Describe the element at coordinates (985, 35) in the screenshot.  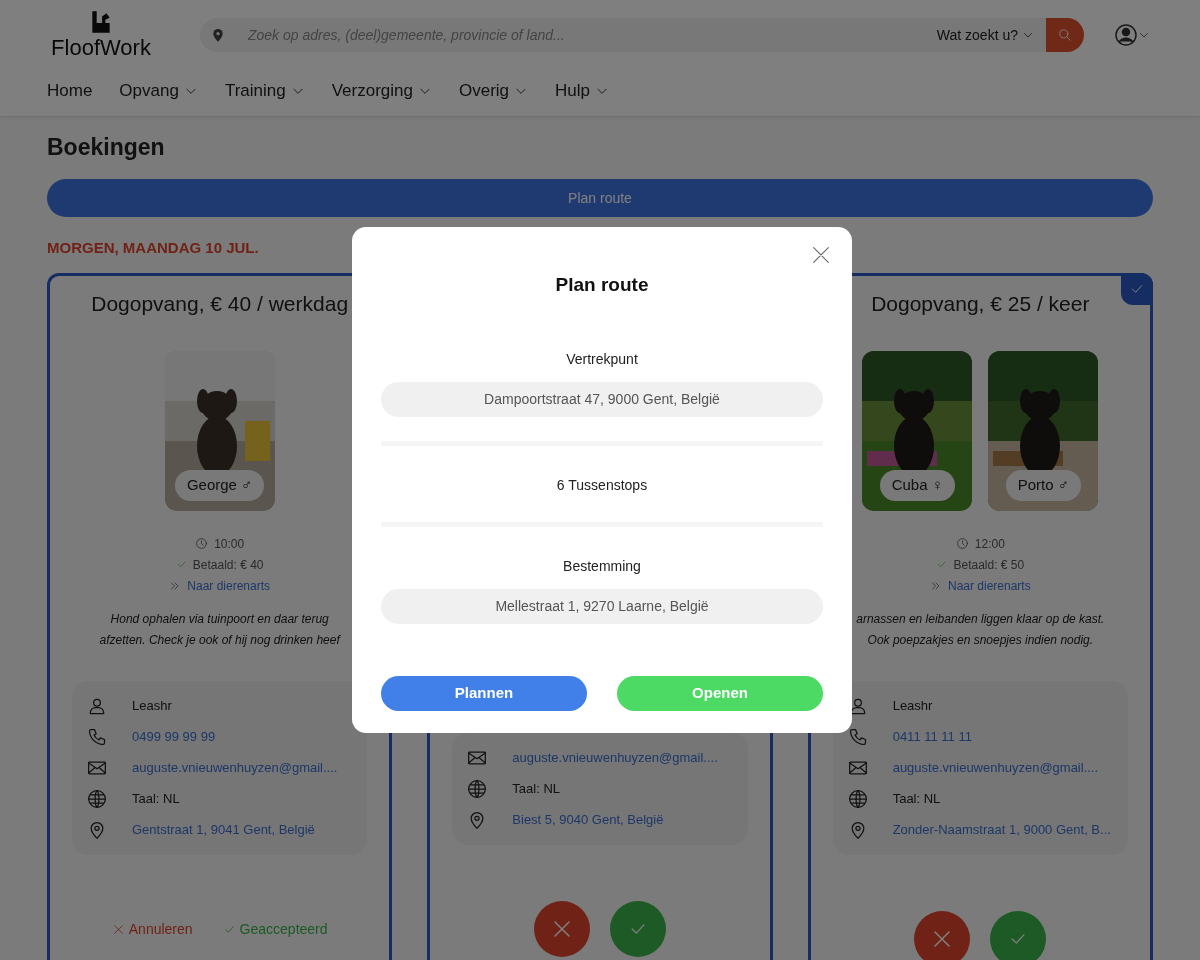
I see `category-dropdown: Wat zoekt u?` at that location.